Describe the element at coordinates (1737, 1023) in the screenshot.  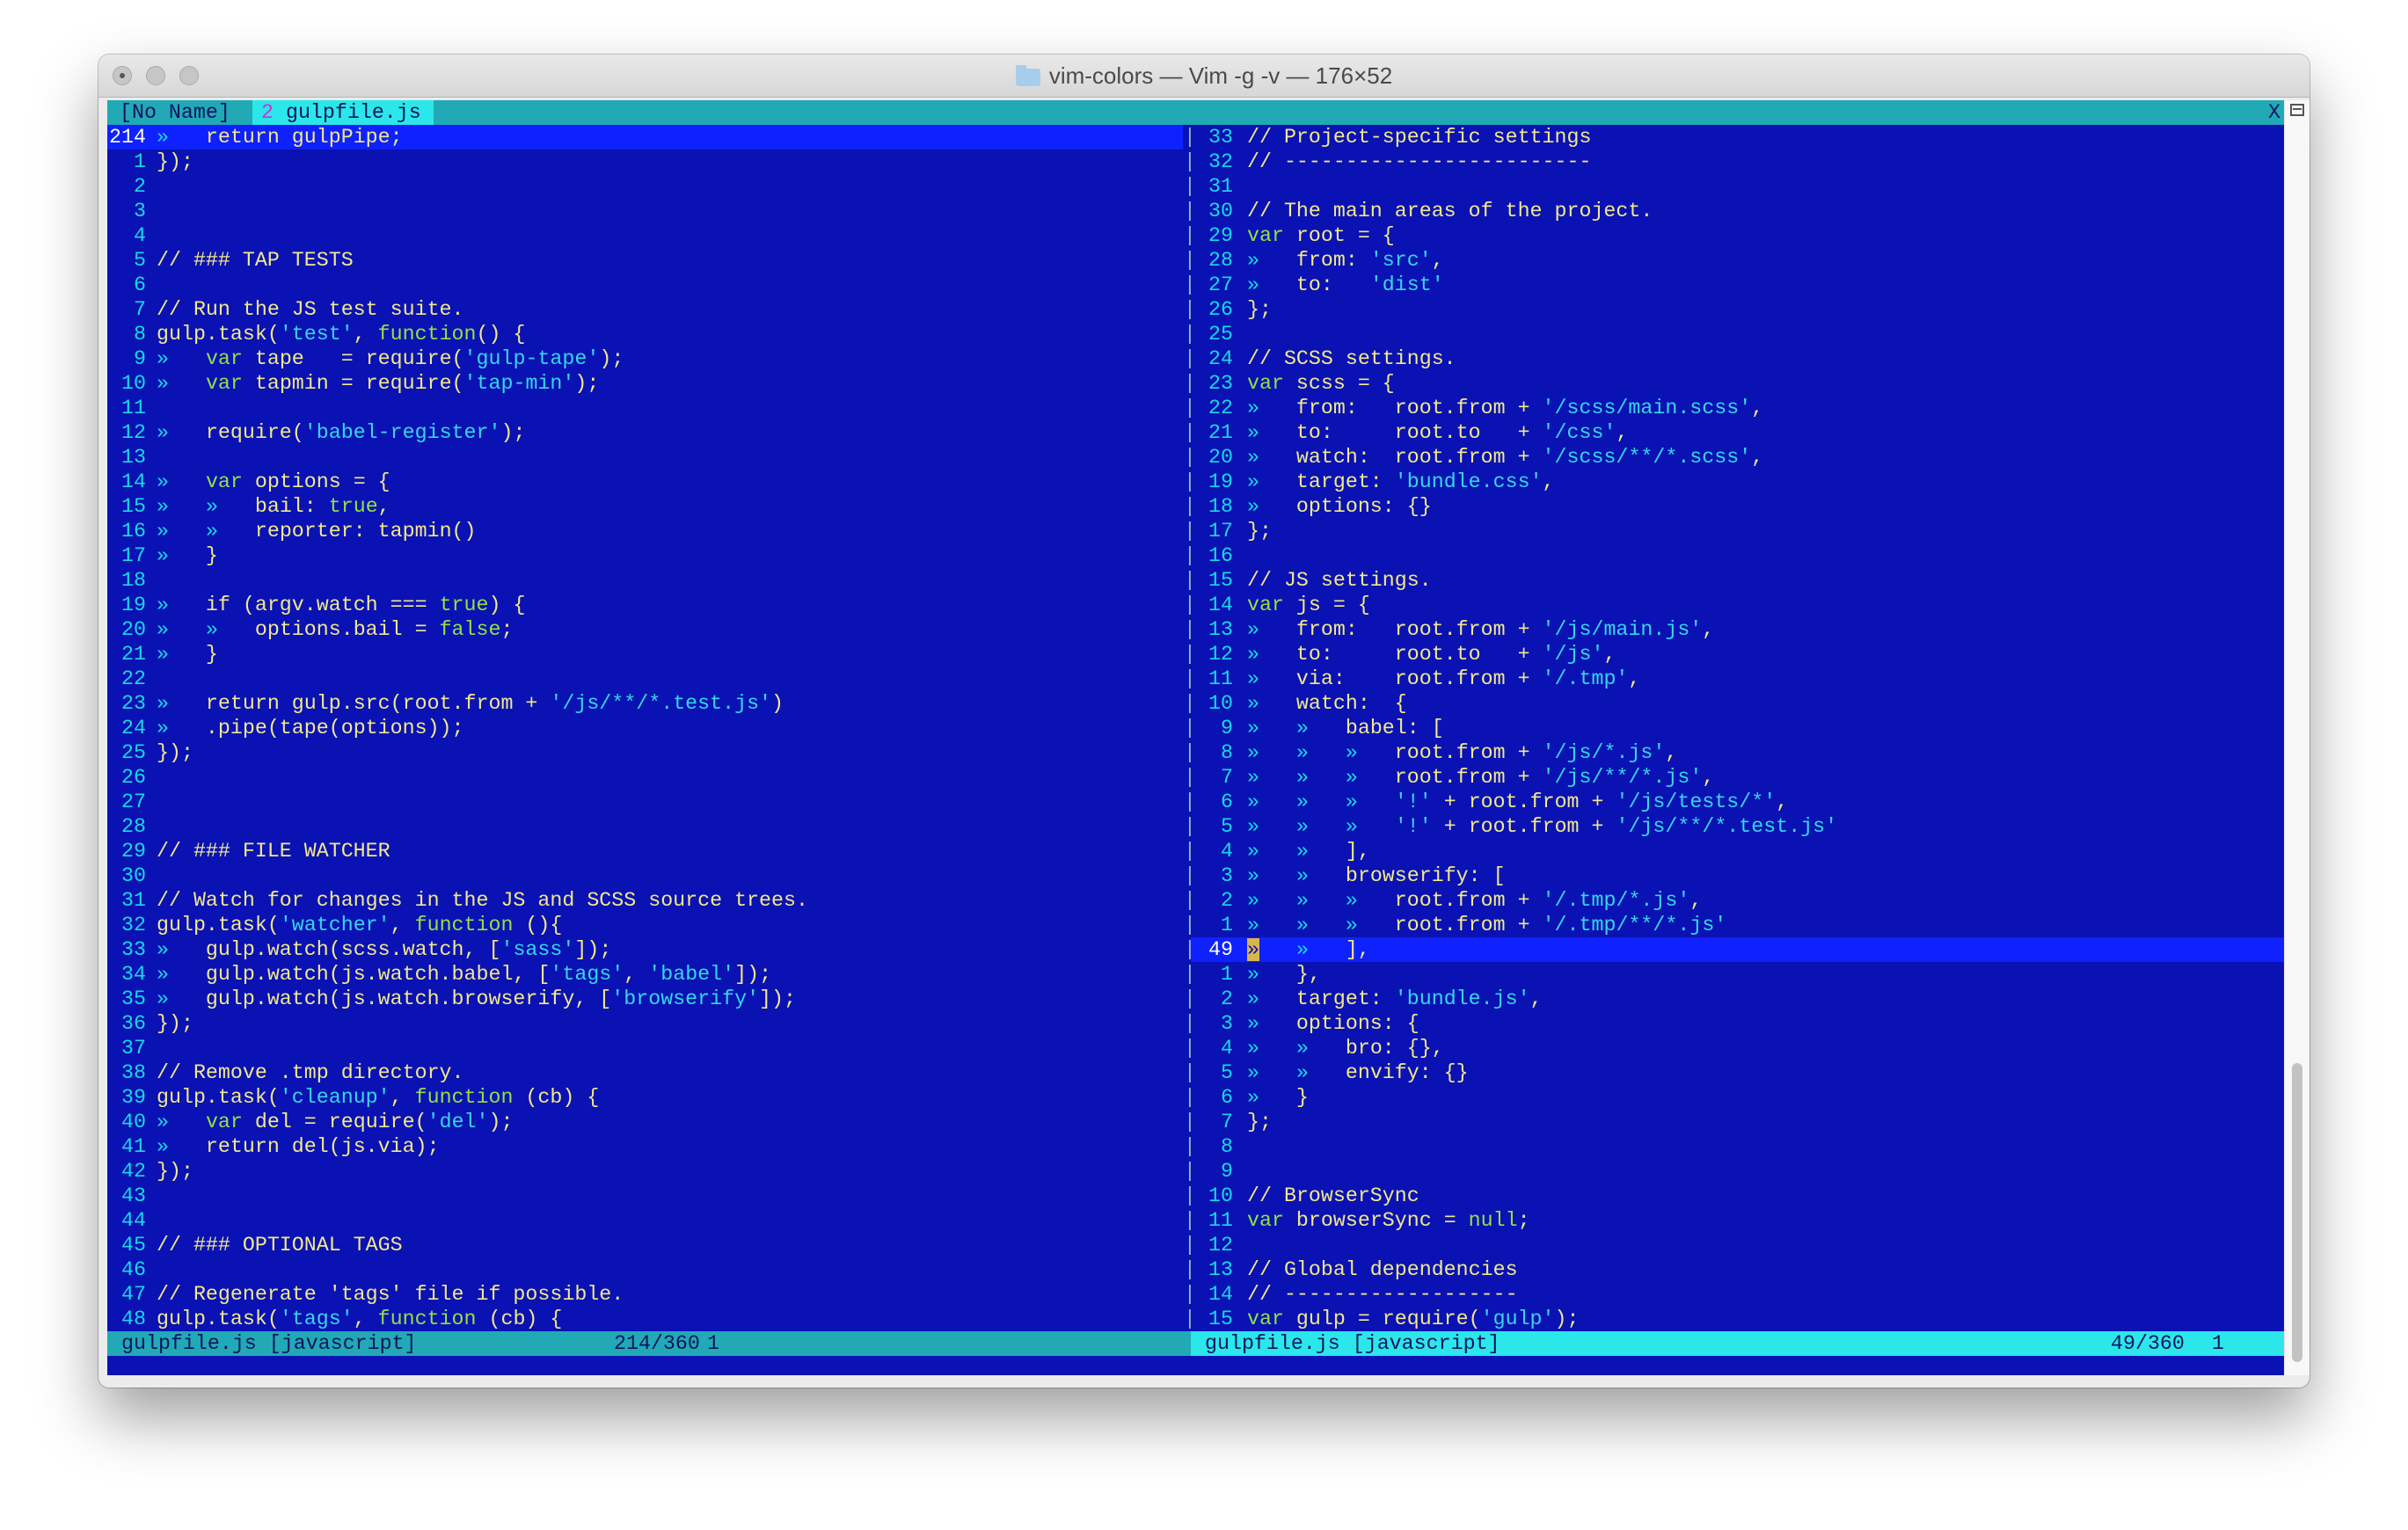
I see `right-code-line: 3 » options: {` at that location.